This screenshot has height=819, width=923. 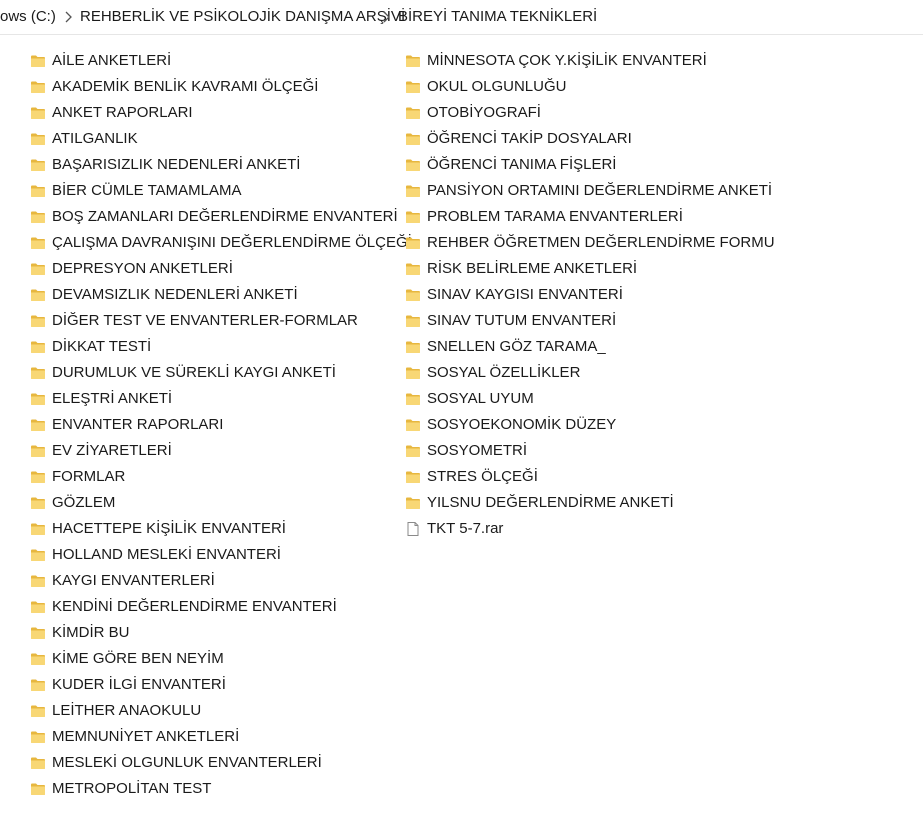 What do you see at coordinates (225, 216) in the screenshot?
I see `folder-name: BOŞ ZAMANLARI DEĞERLENDİRME ENVANTERİ` at bounding box center [225, 216].